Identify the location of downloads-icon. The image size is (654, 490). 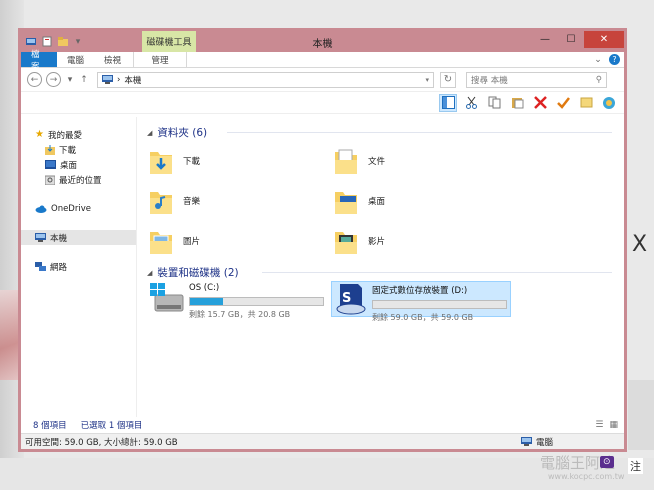
(50, 149).